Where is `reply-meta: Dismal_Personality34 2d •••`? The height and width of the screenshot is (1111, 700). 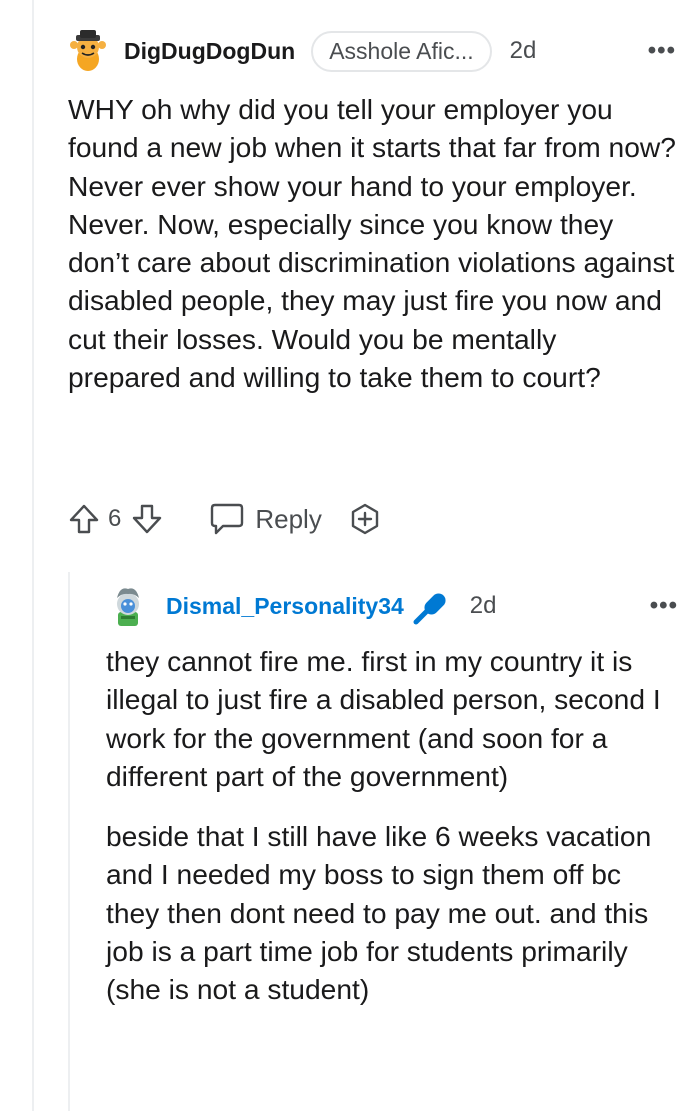 reply-meta: Dismal_Personality34 2d ••• is located at coordinates (392, 606).